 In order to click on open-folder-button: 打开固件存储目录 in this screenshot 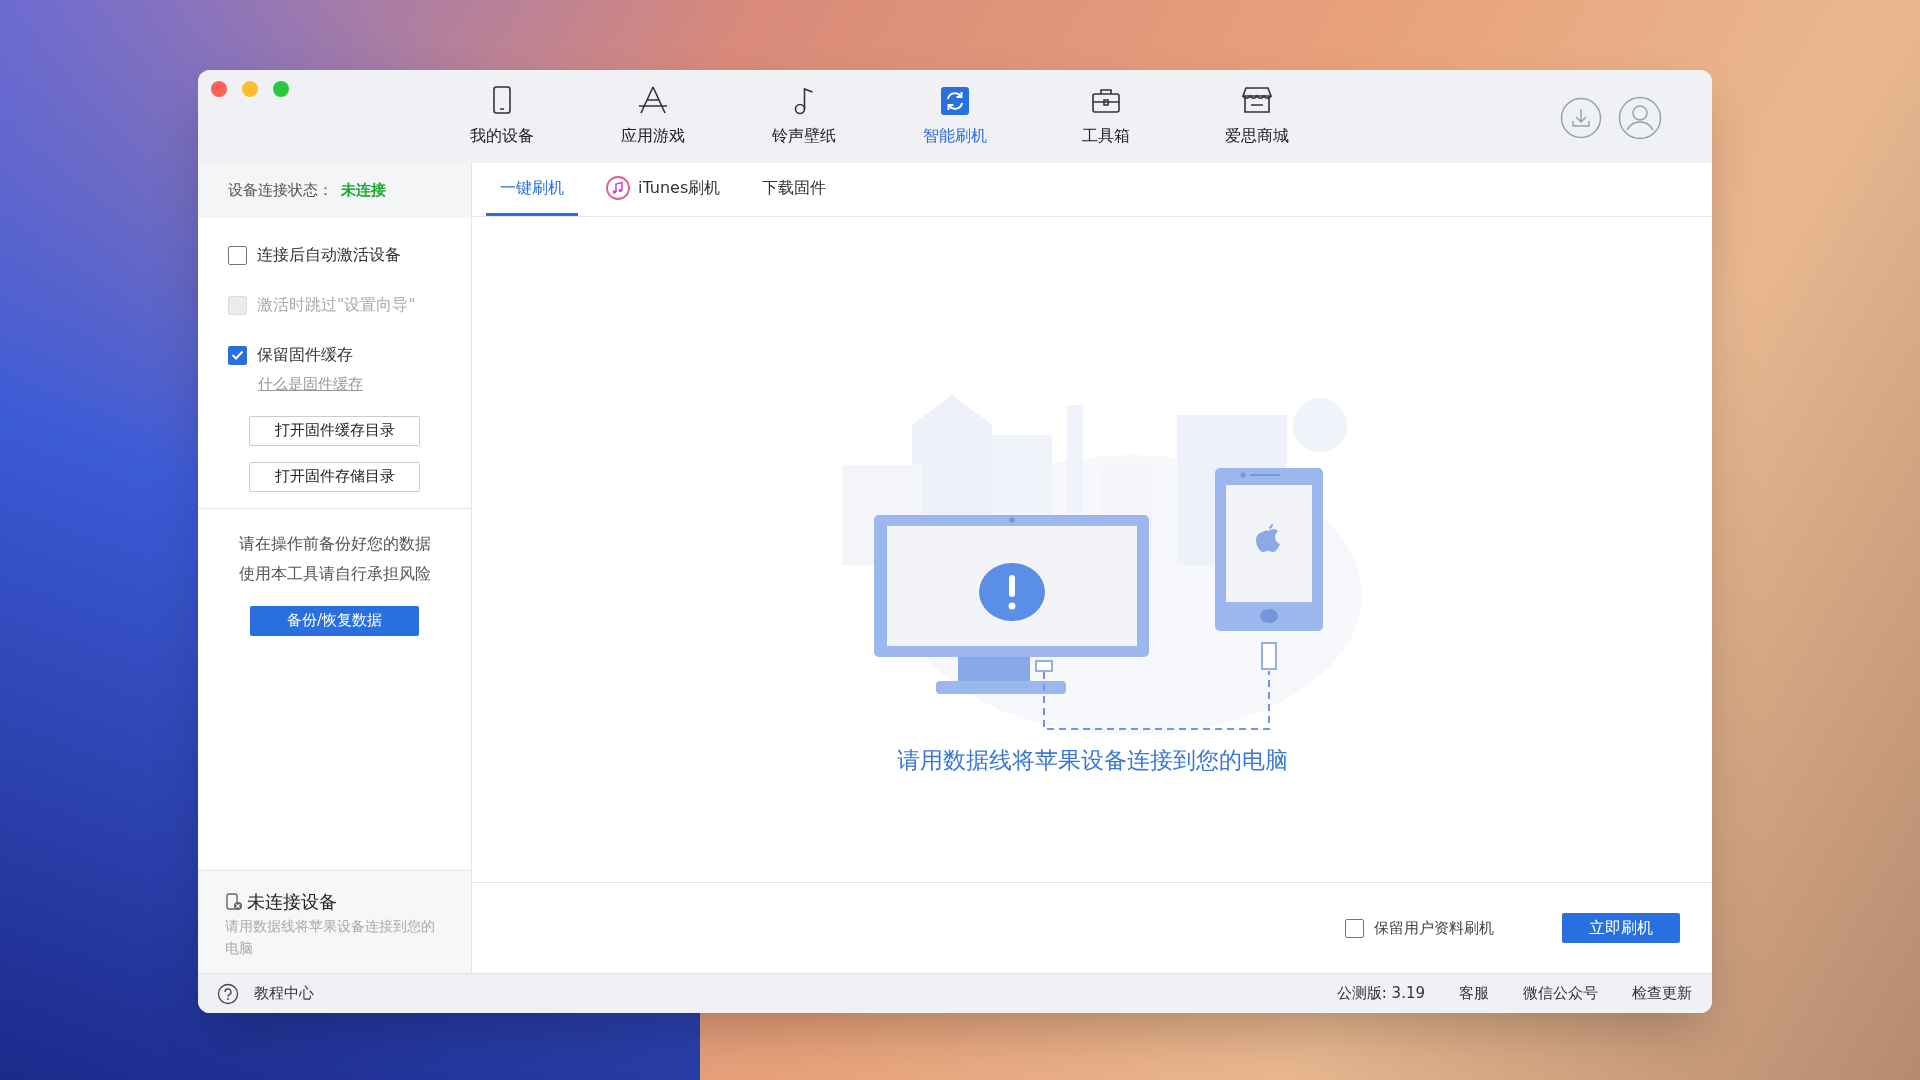, I will do `click(334, 476)`.